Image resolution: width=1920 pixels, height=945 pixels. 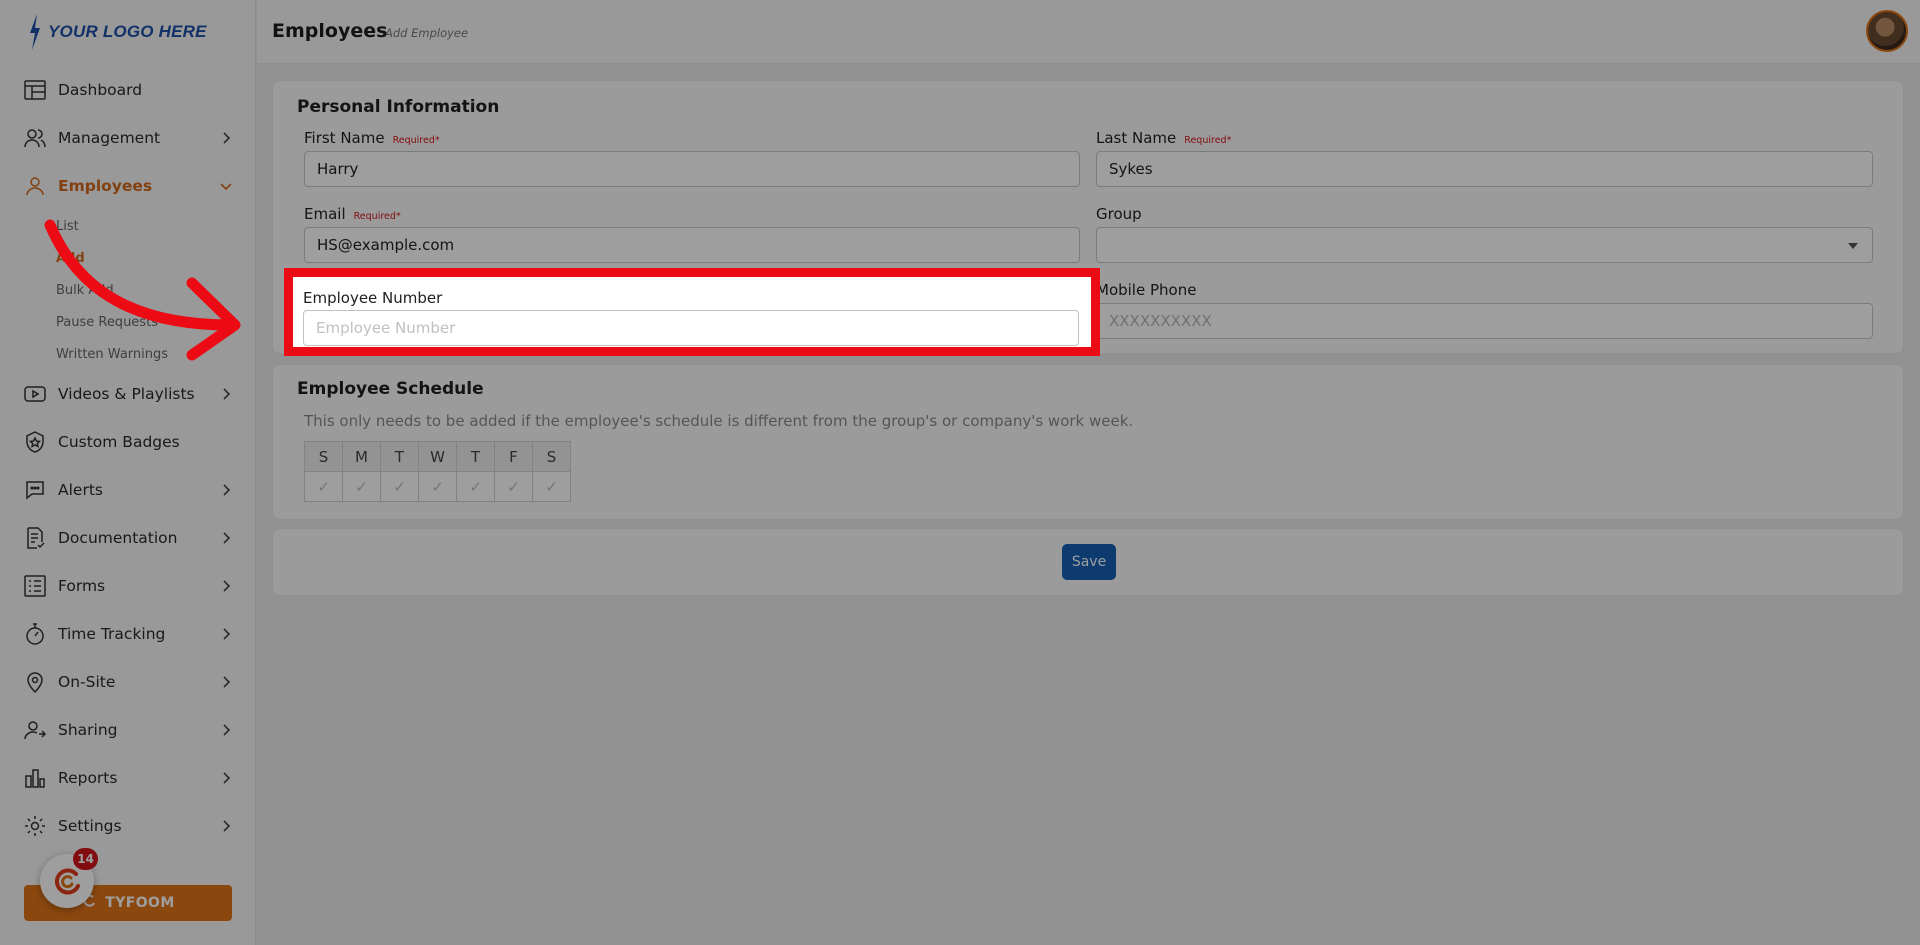 What do you see at coordinates (35, 634) in the screenshot?
I see `stopwatch-icon` at bounding box center [35, 634].